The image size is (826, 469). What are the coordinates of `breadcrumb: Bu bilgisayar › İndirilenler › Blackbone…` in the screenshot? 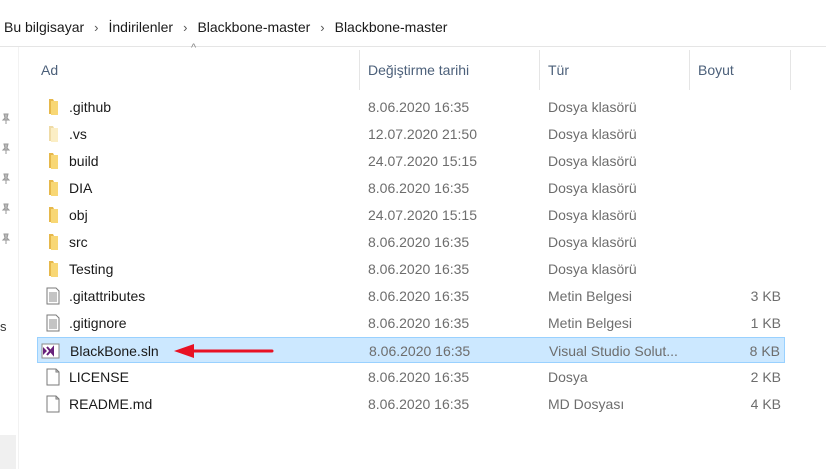 It's located at (223, 27).